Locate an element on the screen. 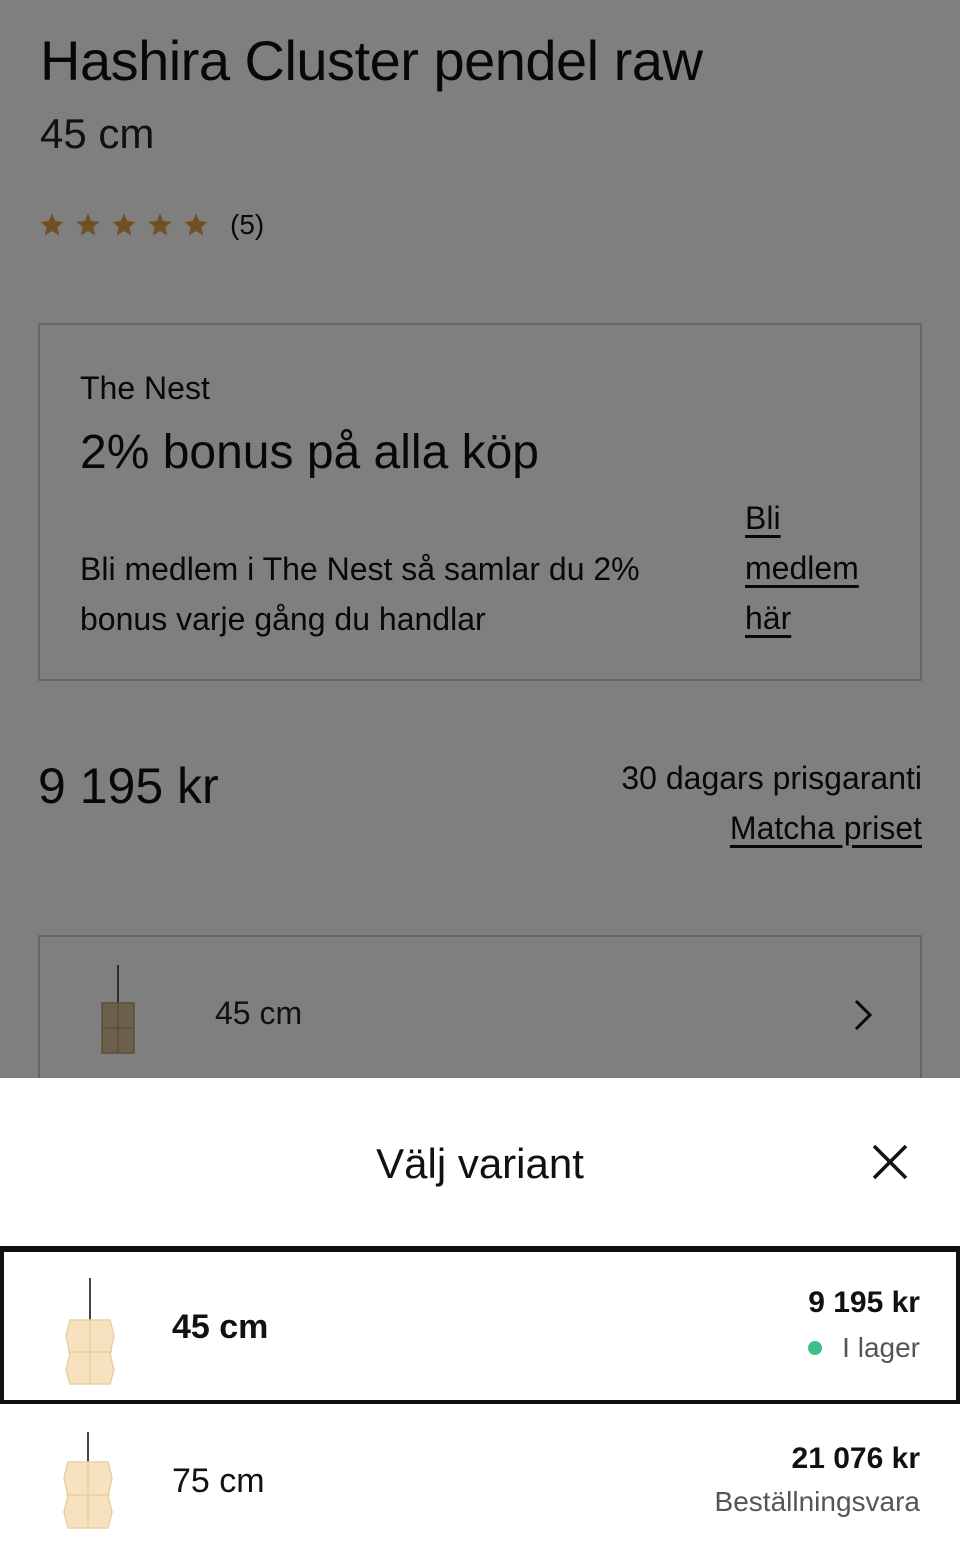  stock-status: I lager is located at coordinates (864, 1348).